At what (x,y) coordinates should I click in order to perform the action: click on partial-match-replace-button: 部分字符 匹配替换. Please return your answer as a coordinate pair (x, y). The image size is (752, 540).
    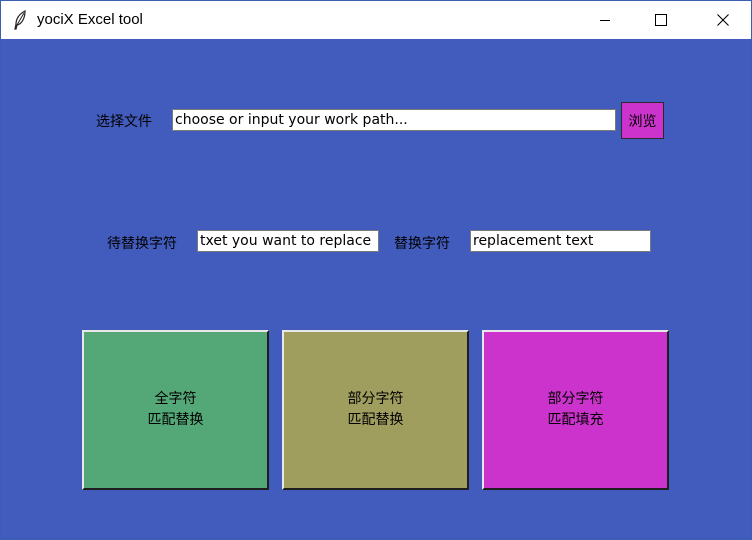
    Looking at the image, I should click on (375, 410).